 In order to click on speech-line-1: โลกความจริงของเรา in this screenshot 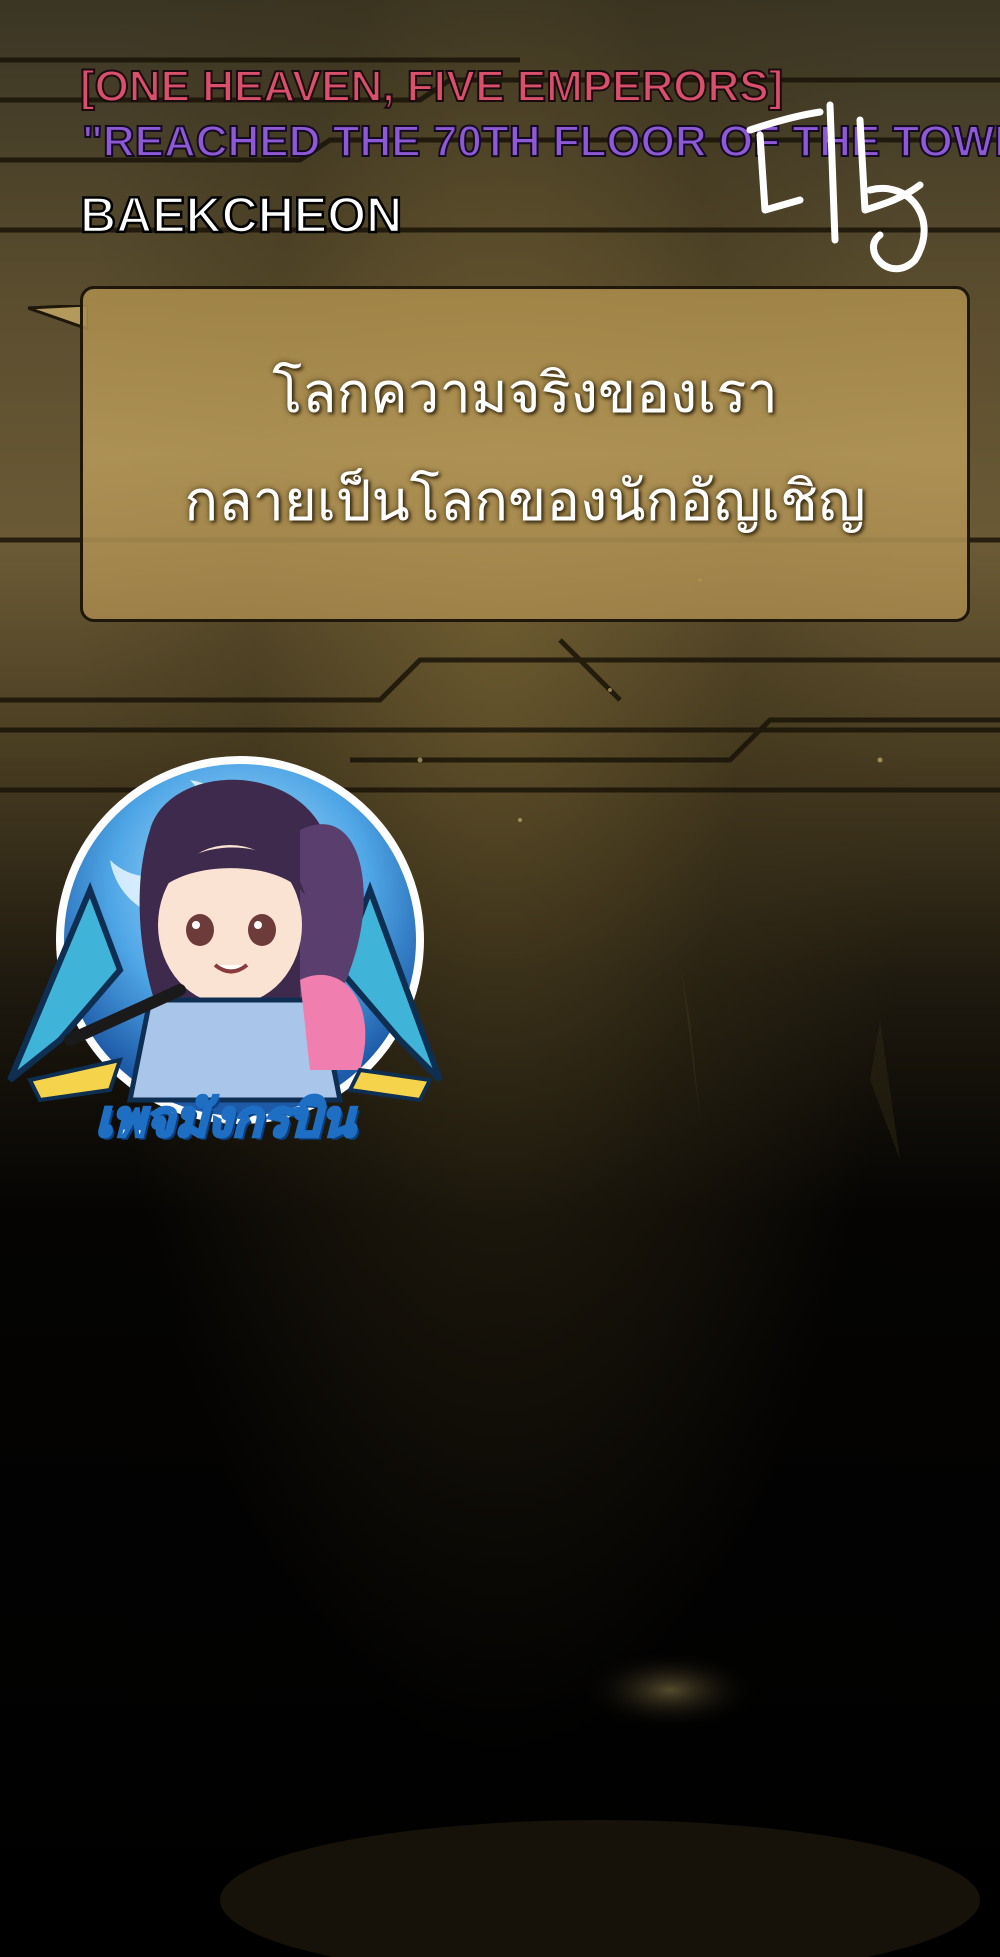, I will do `click(525, 393)`.